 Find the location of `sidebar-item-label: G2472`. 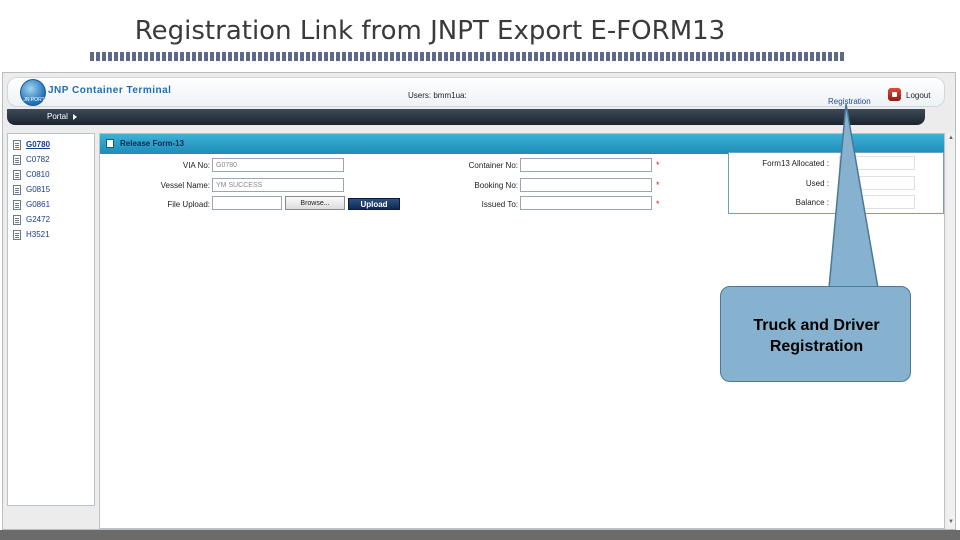

sidebar-item-label: G2472 is located at coordinates (38, 219).